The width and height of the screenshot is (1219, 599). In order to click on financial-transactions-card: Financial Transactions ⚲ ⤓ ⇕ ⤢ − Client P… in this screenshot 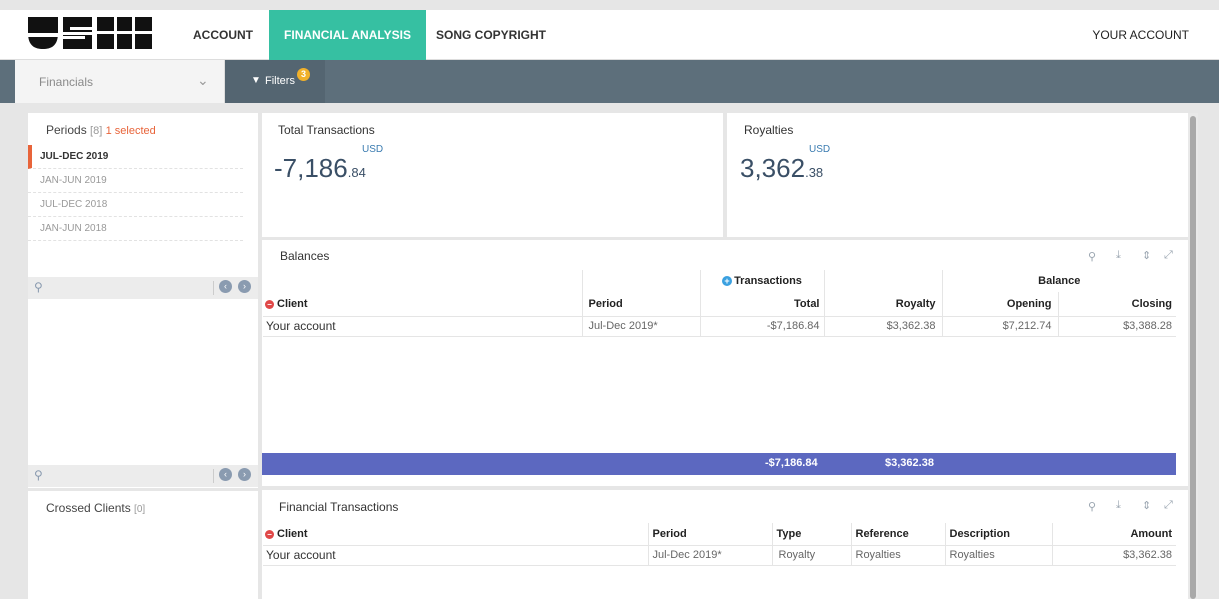, I will do `click(725, 544)`.